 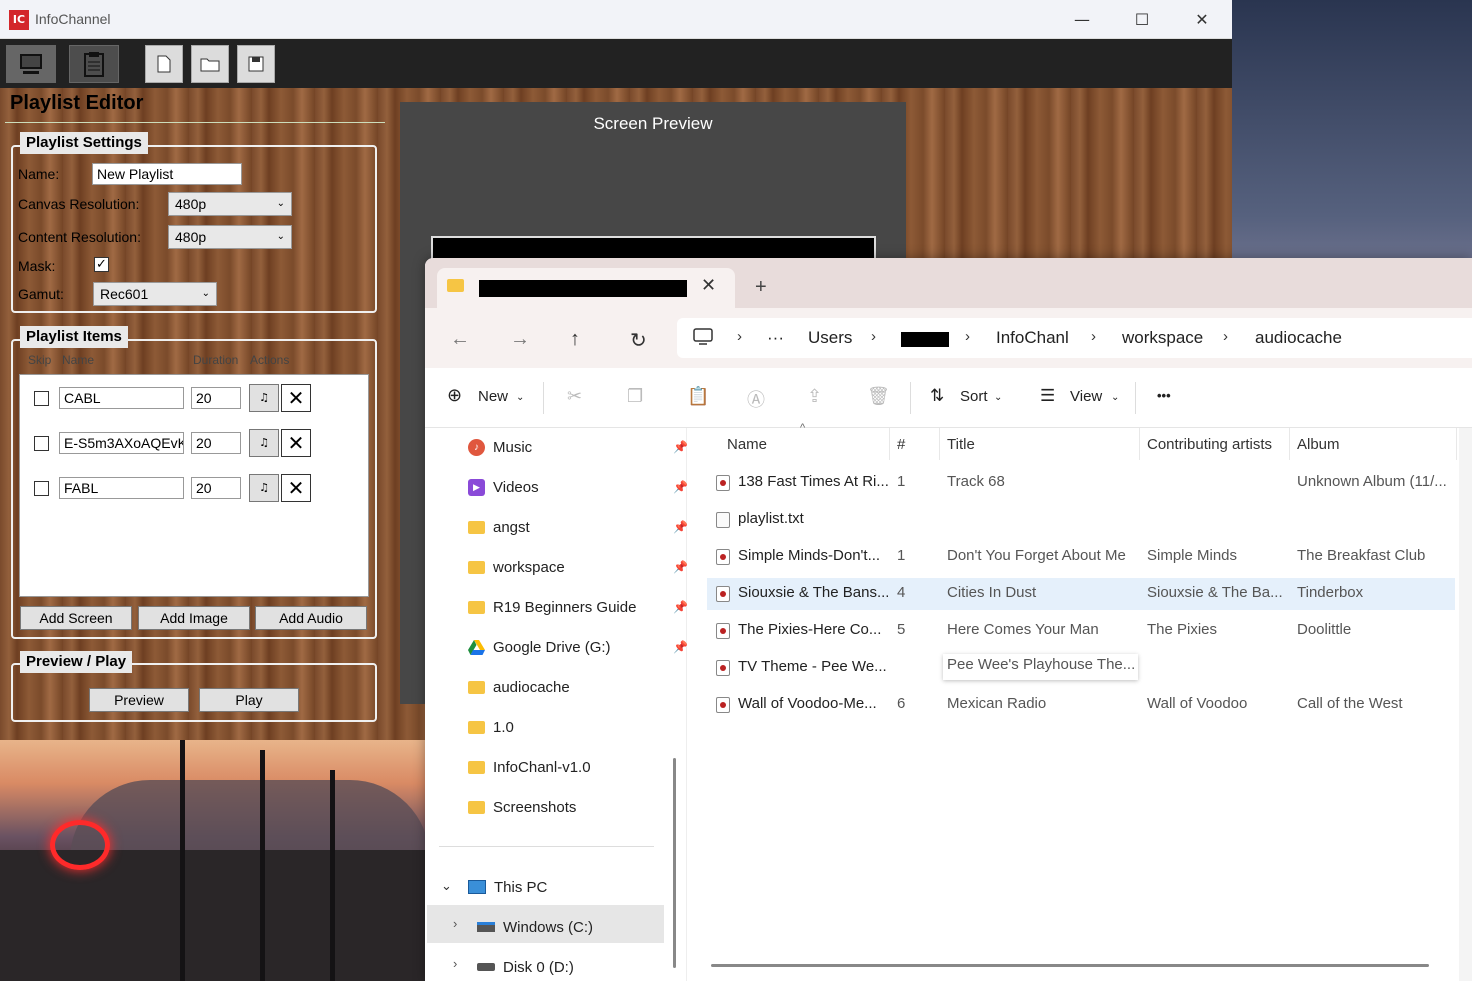 What do you see at coordinates (747, 444) in the screenshot?
I see `column-header-name: Name` at bounding box center [747, 444].